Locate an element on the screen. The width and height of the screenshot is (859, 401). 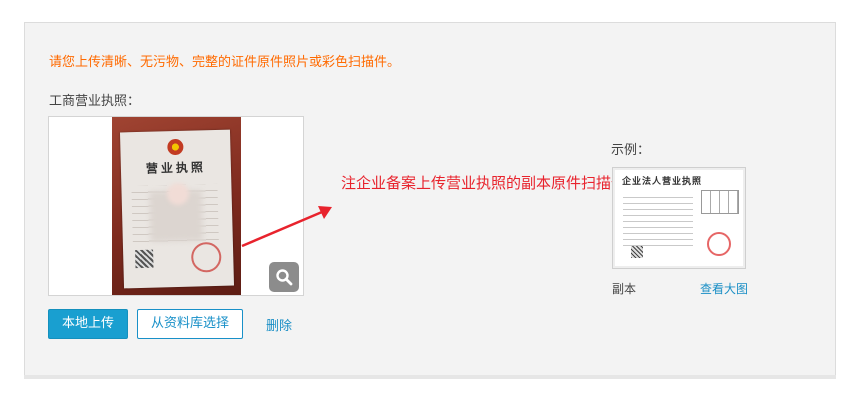
local-upload-button: 本地上传 is located at coordinates (88, 324).